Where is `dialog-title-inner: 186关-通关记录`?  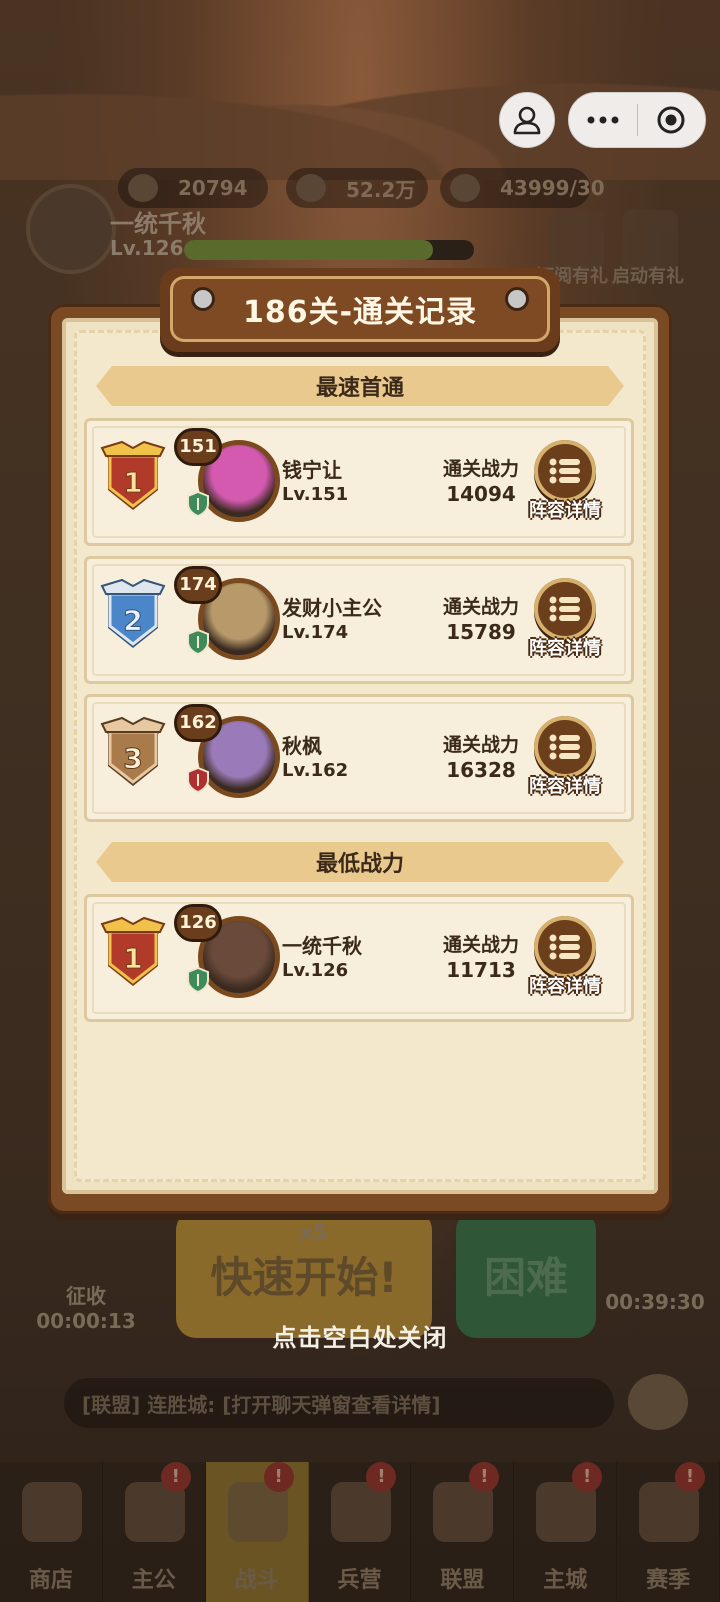
dialog-title-inner: 186关-通关记录 is located at coordinates (360, 309).